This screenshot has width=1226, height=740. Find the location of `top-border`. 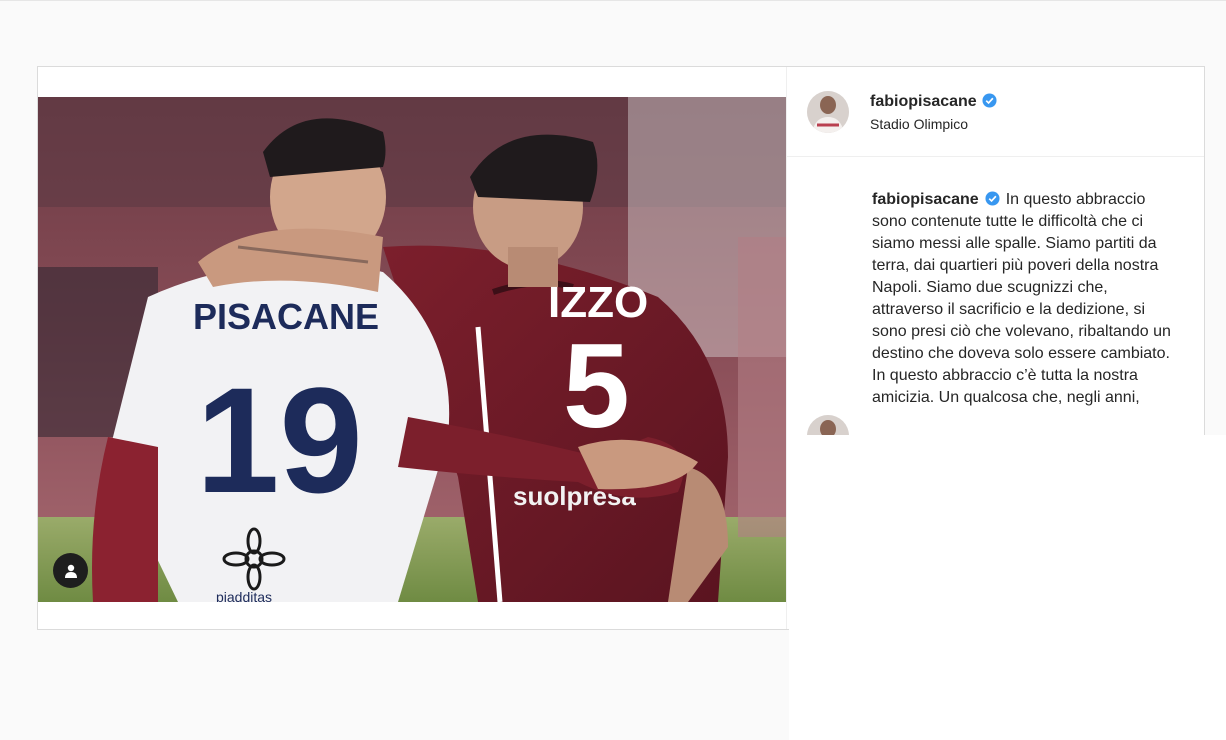

top-border is located at coordinates (613, 0).